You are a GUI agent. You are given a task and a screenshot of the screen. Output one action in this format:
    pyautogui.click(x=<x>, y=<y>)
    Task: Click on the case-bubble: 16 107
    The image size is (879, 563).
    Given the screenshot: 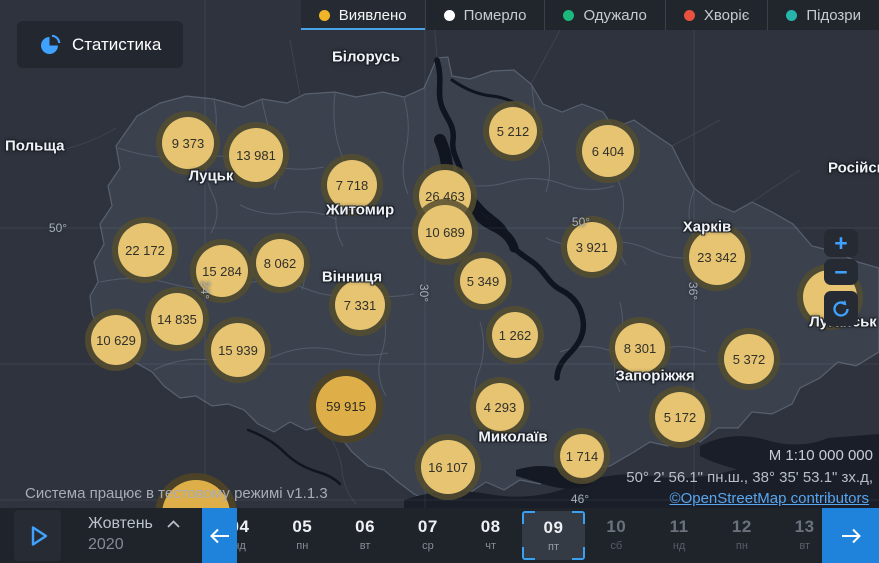 What is the action you would take?
    pyautogui.click(x=448, y=467)
    